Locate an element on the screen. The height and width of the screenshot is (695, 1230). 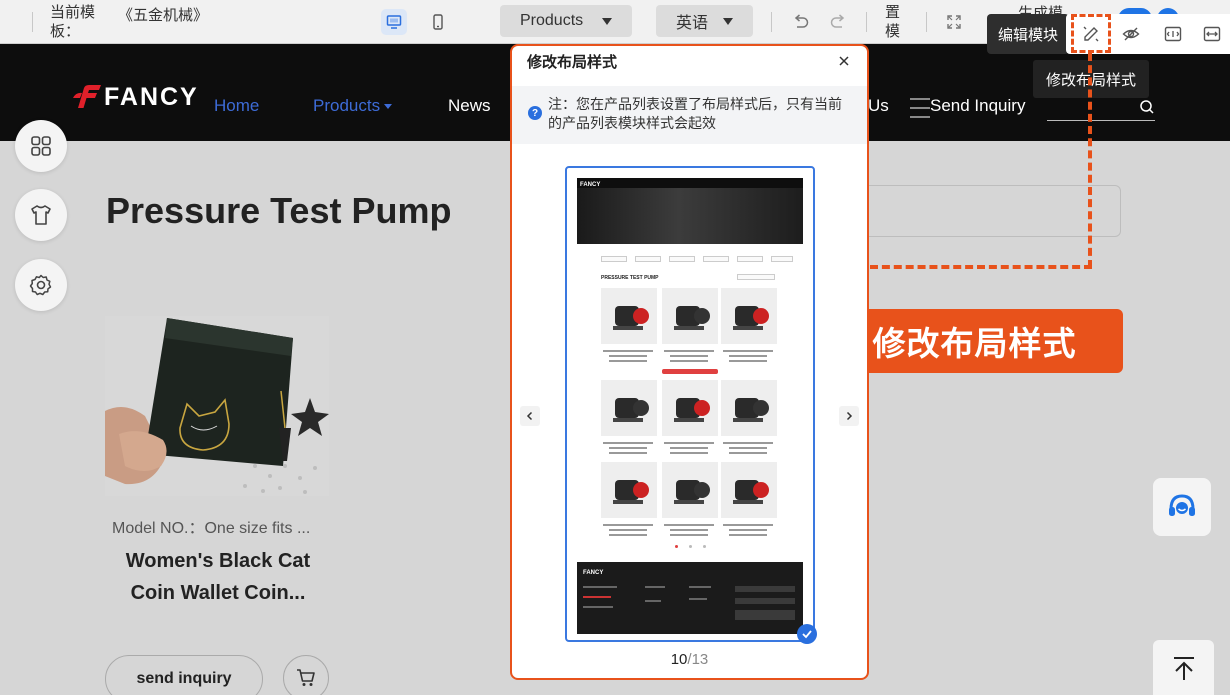
template-label: 当前模板： is located at coordinates (73, 22).